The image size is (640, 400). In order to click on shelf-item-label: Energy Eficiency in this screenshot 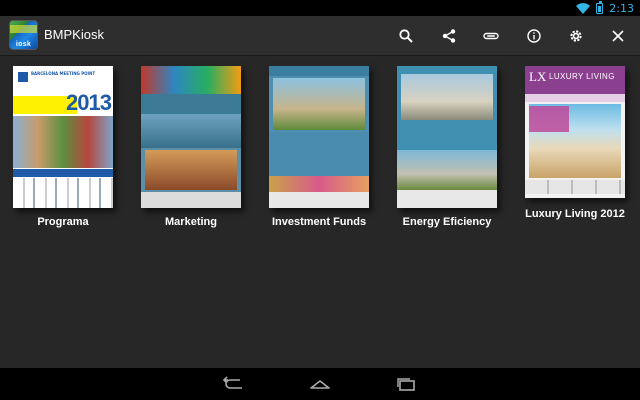, I will do `click(447, 222)`.